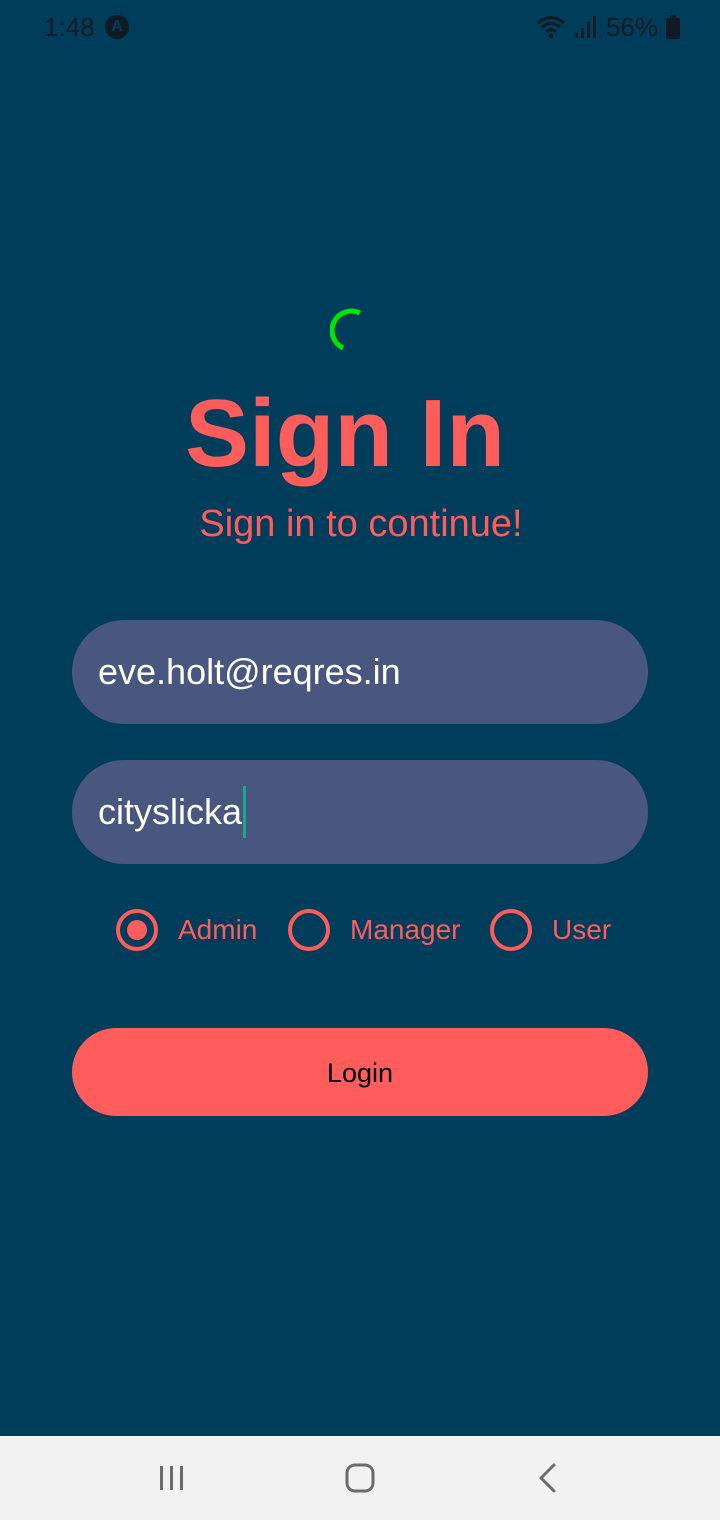 This screenshot has height=1520, width=720. I want to click on role-option-manager: Manager, so click(374, 930).